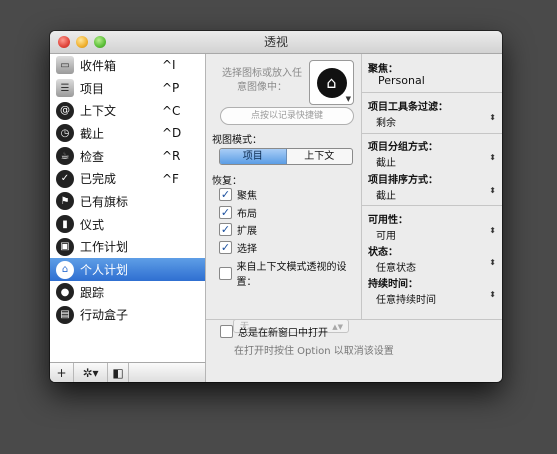  Describe the element at coordinates (436, 194) in the screenshot. I see `sorting-popup: 截止 ⬍` at that location.